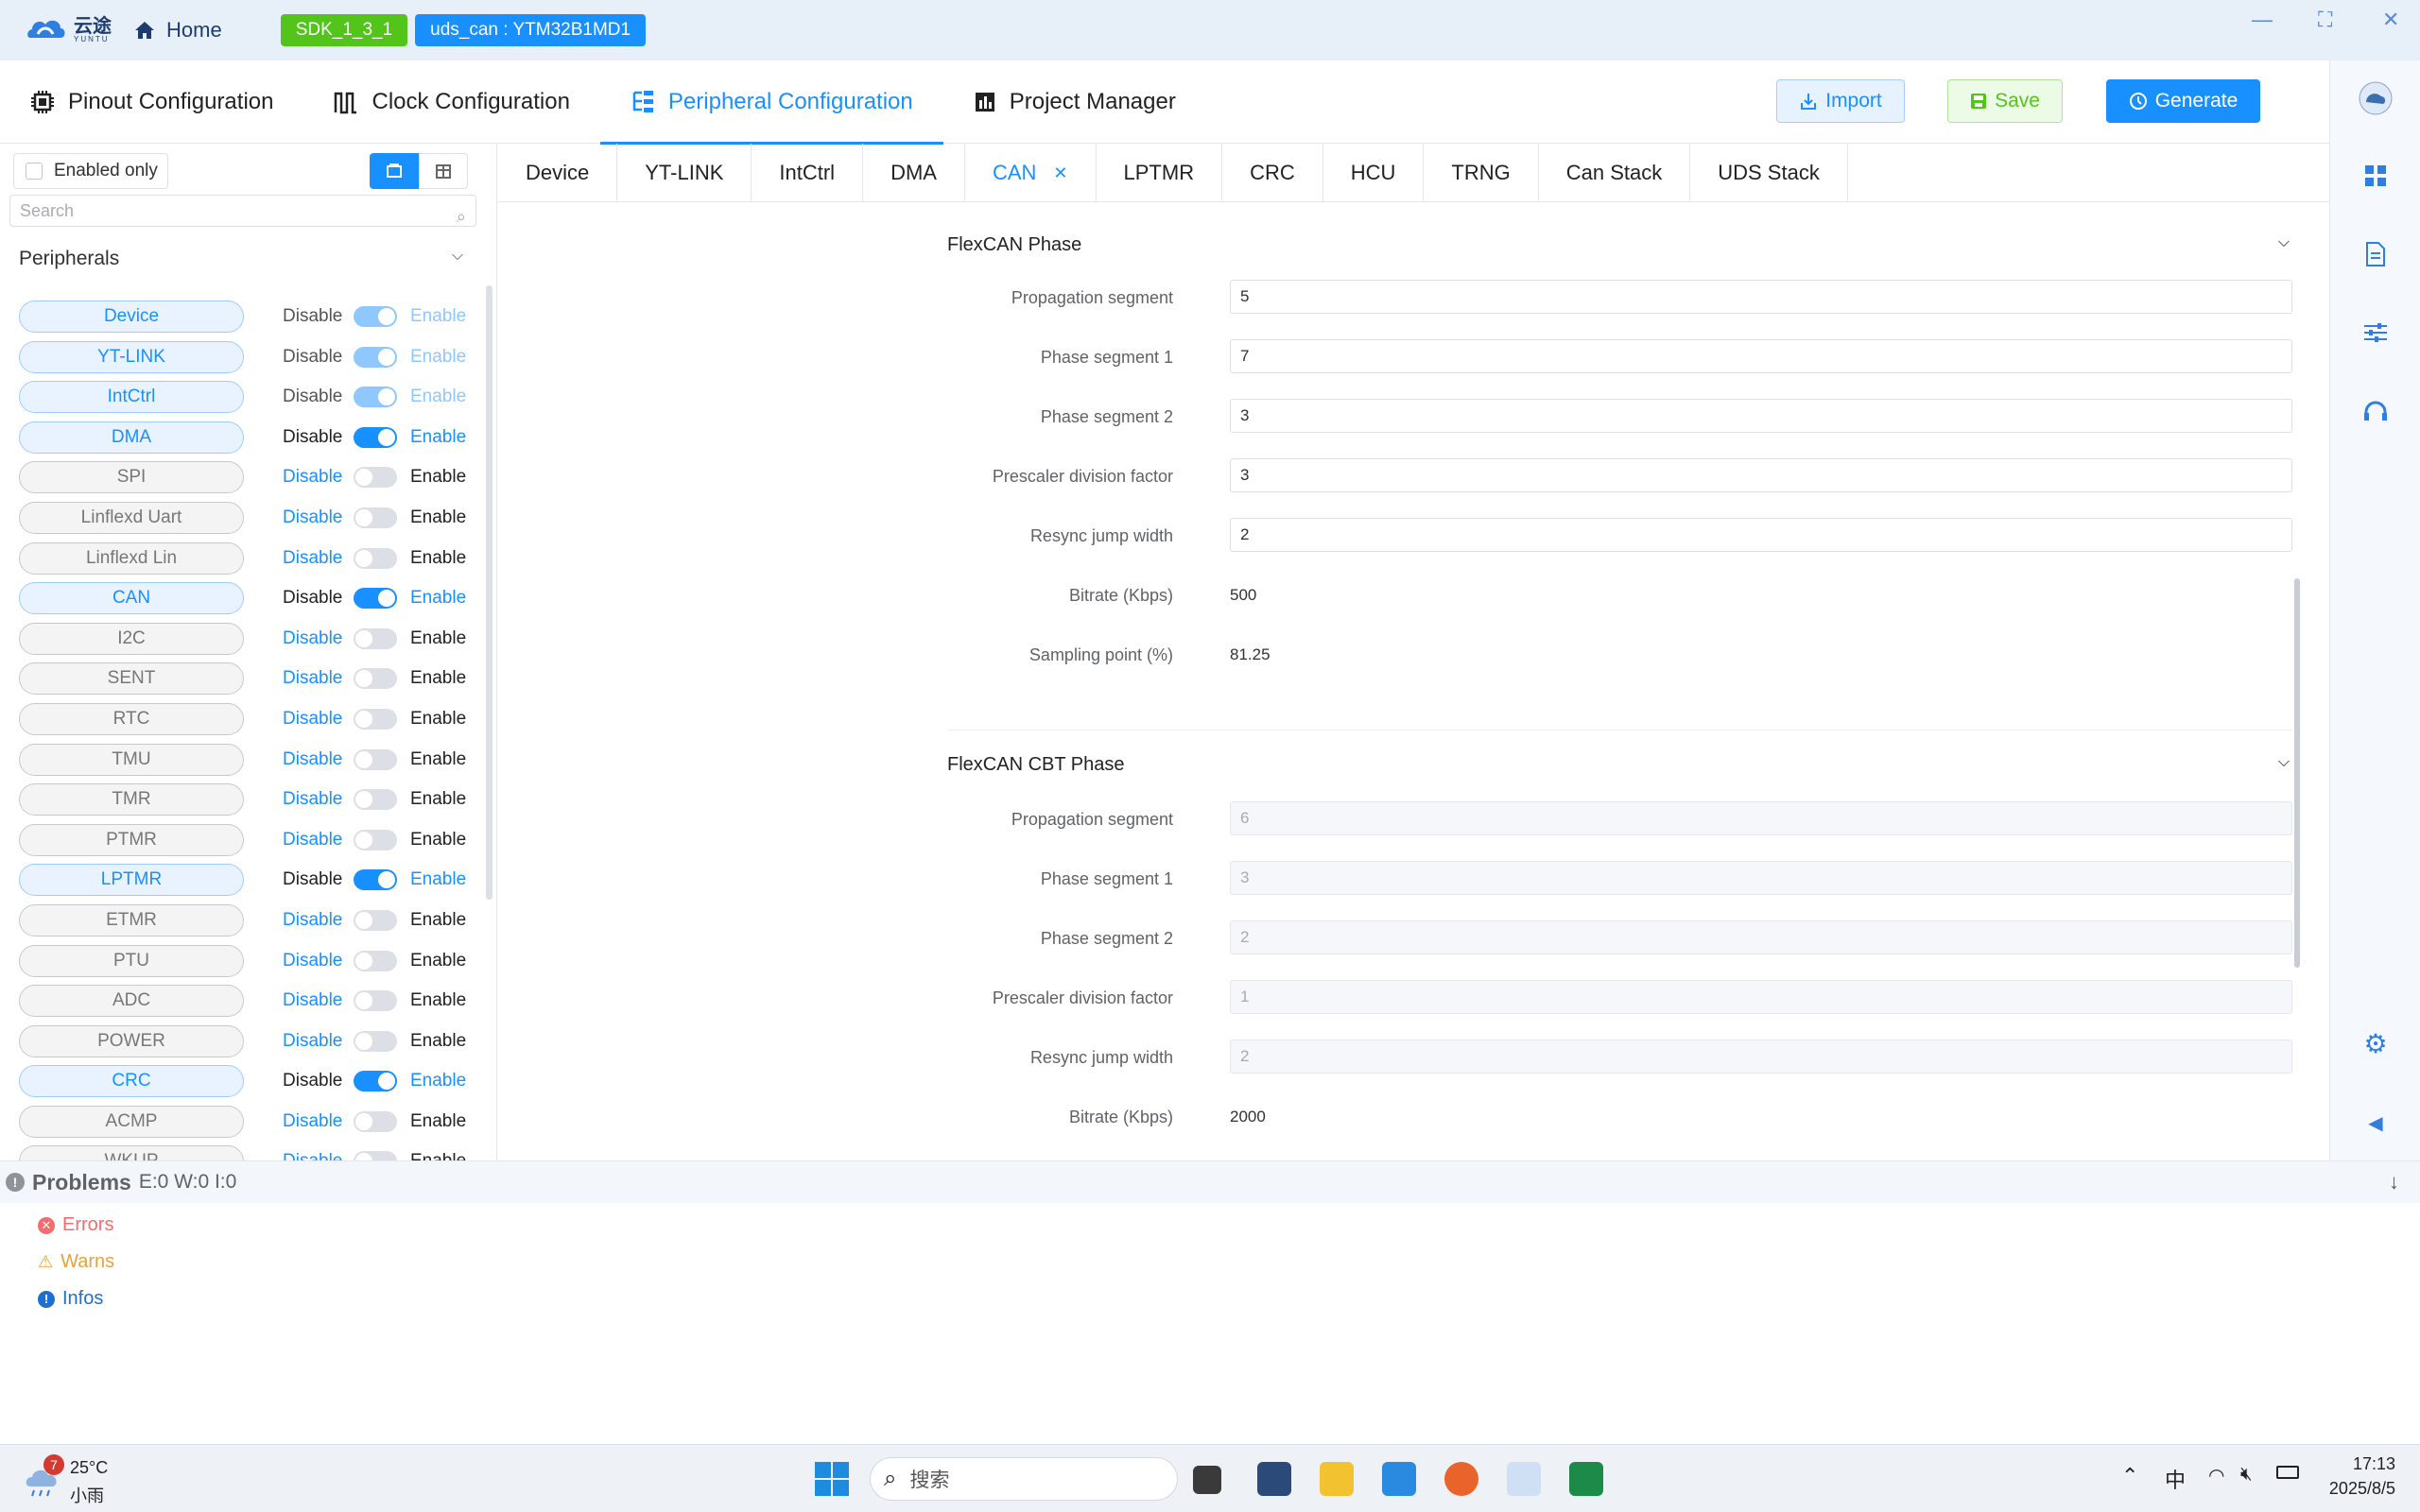 The image size is (2420, 1512). What do you see at coordinates (1586, 1479) in the screenshot?
I see `green-app-icon` at bounding box center [1586, 1479].